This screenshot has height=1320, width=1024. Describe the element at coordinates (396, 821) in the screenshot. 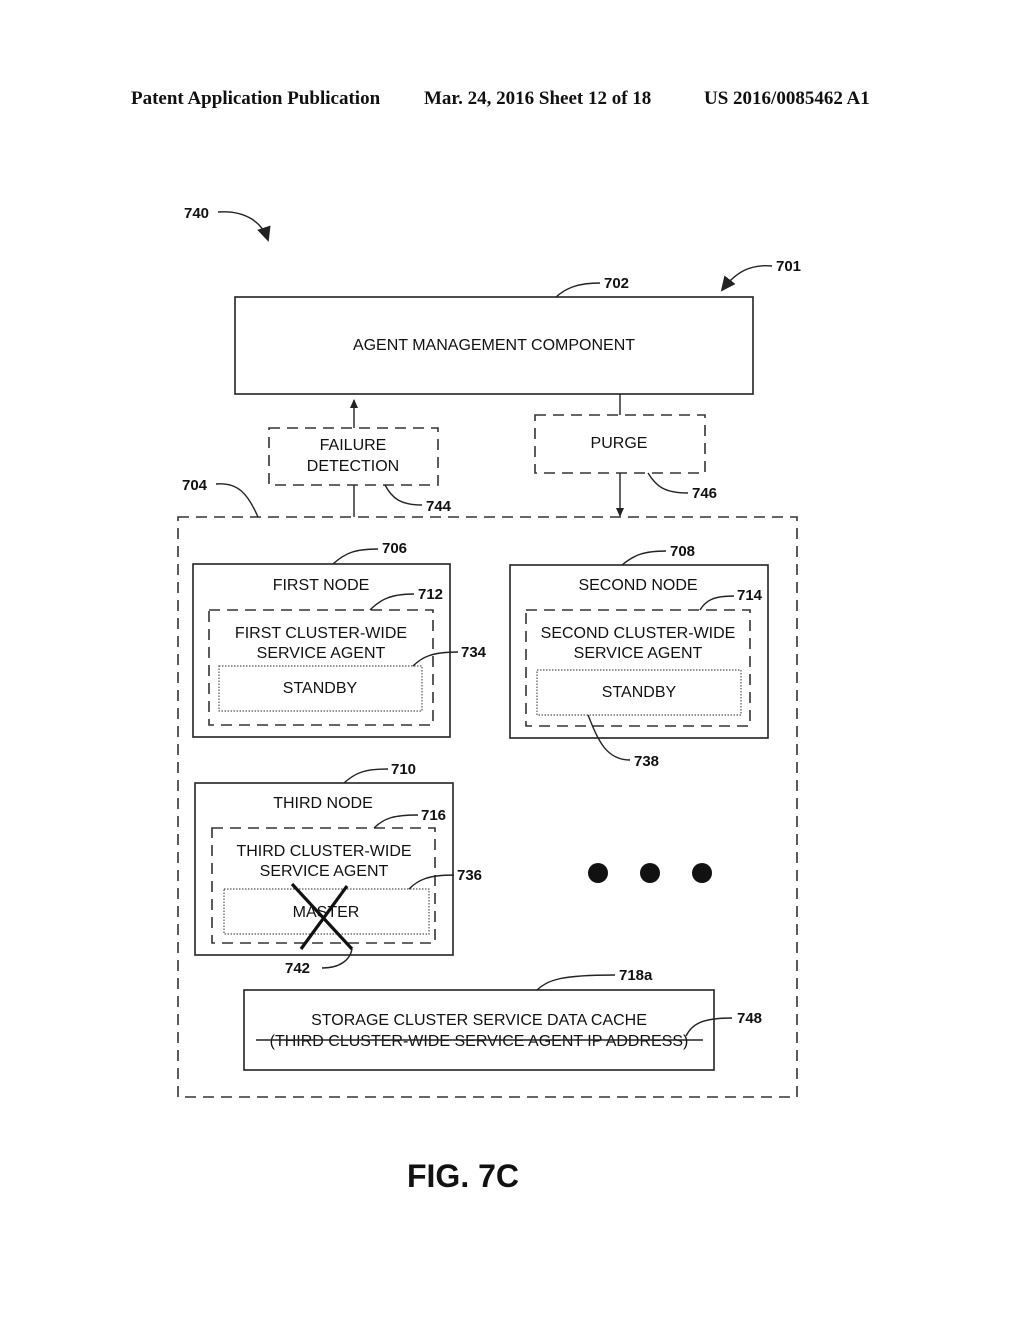

I see `ref-716-leader` at that location.